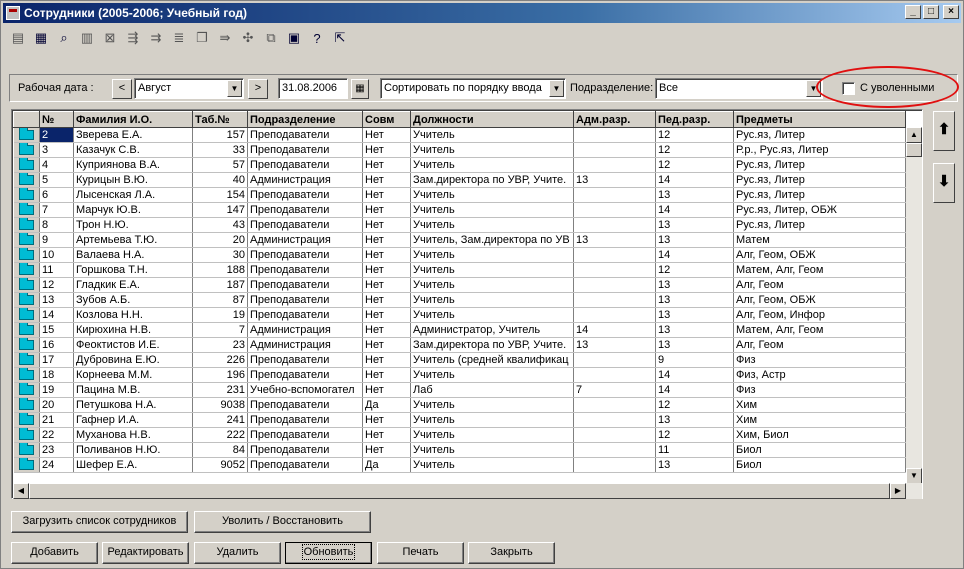 Image resolution: width=964 pixels, height=569 pixels. I want to click on table-cell: 12, so click(694, 135).